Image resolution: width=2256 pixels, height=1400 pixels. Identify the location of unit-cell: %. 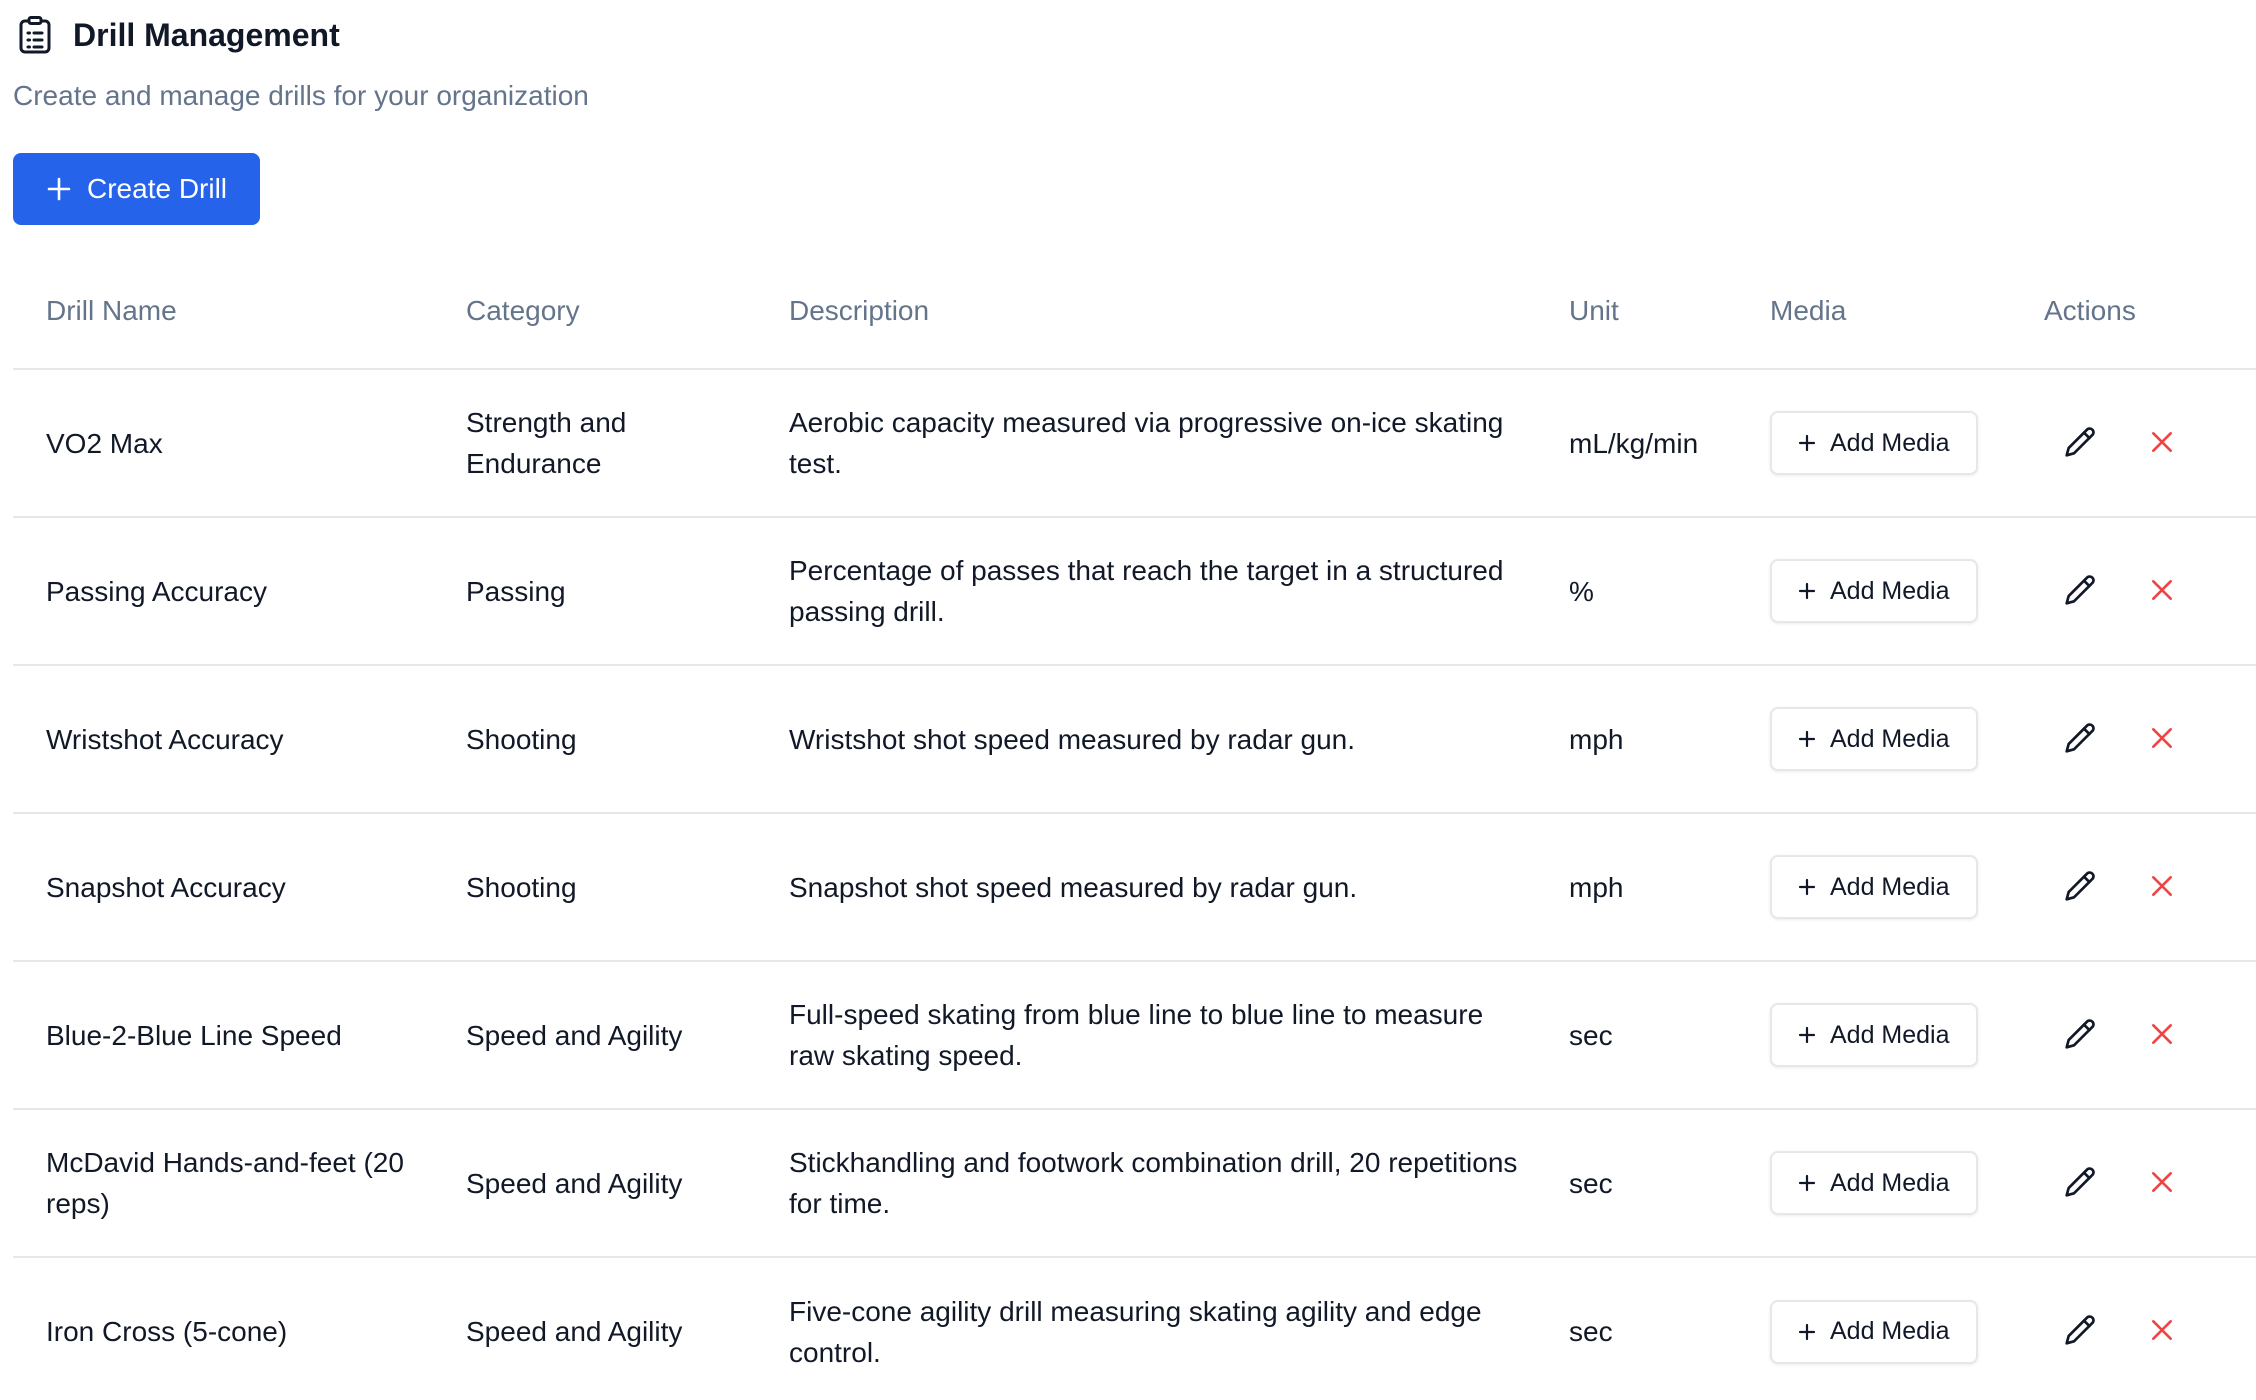
(1636, 591).